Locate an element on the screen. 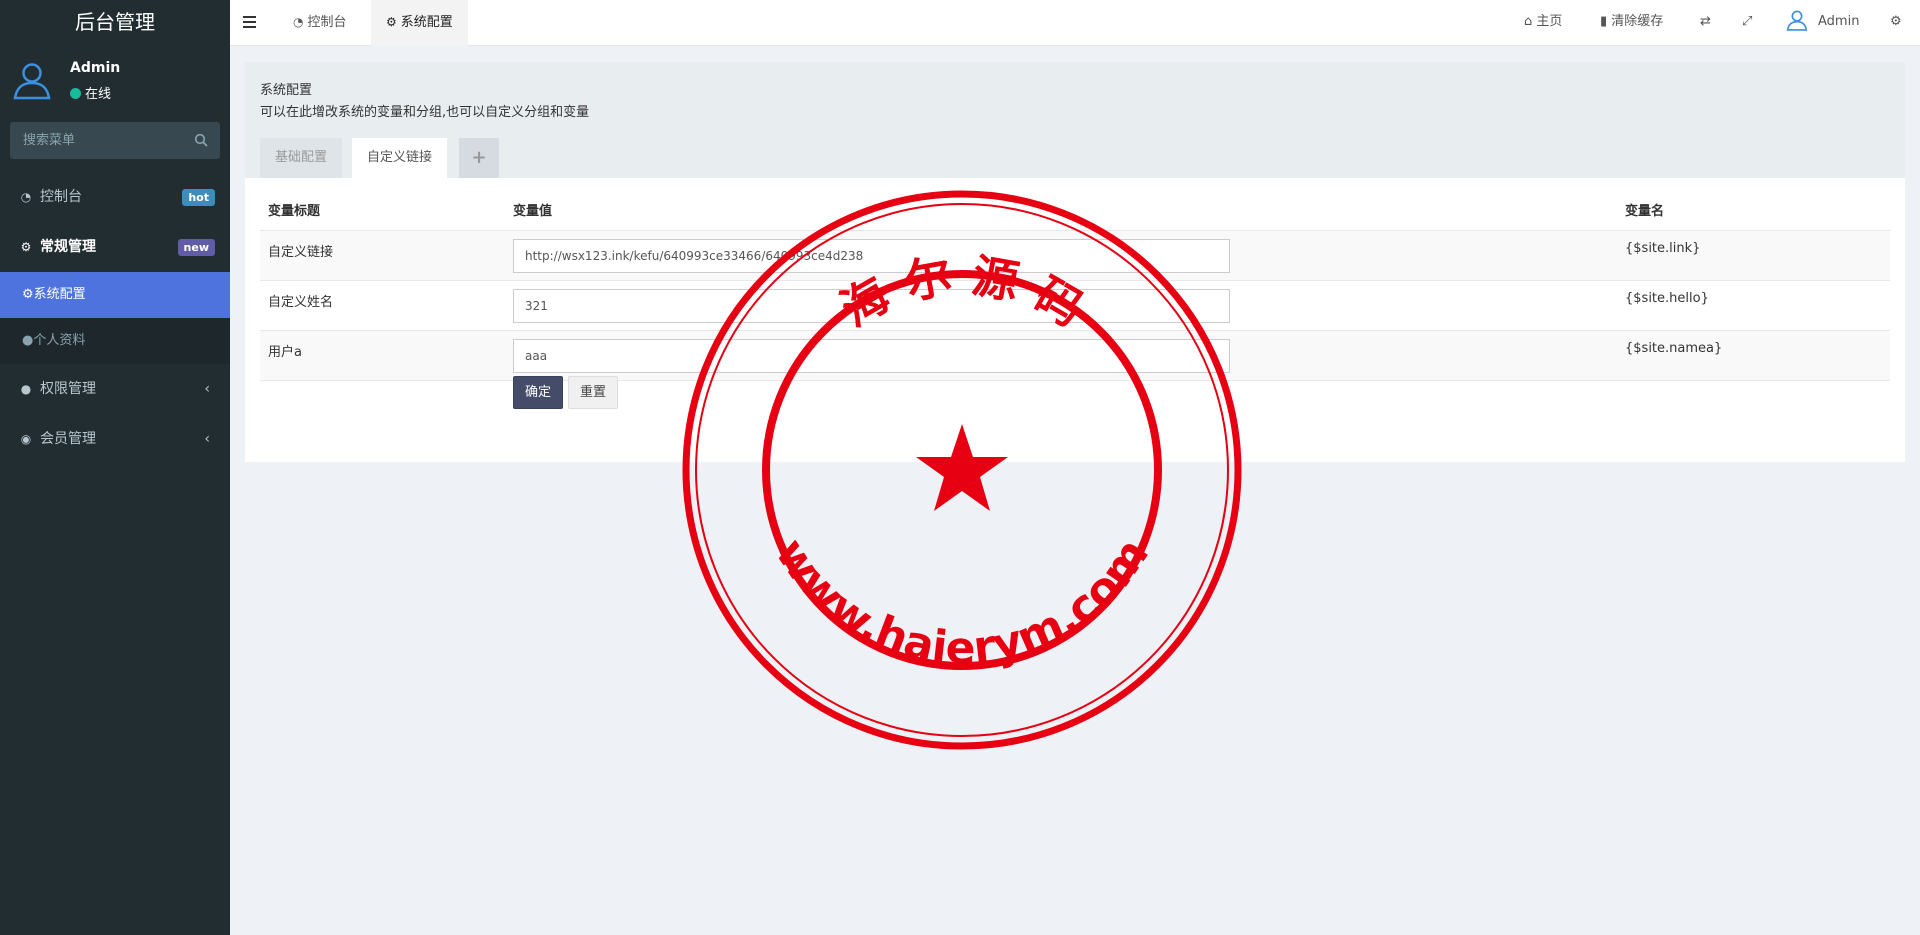  row-variable-name: {$site.link} is located at coordinates (1663, 248).